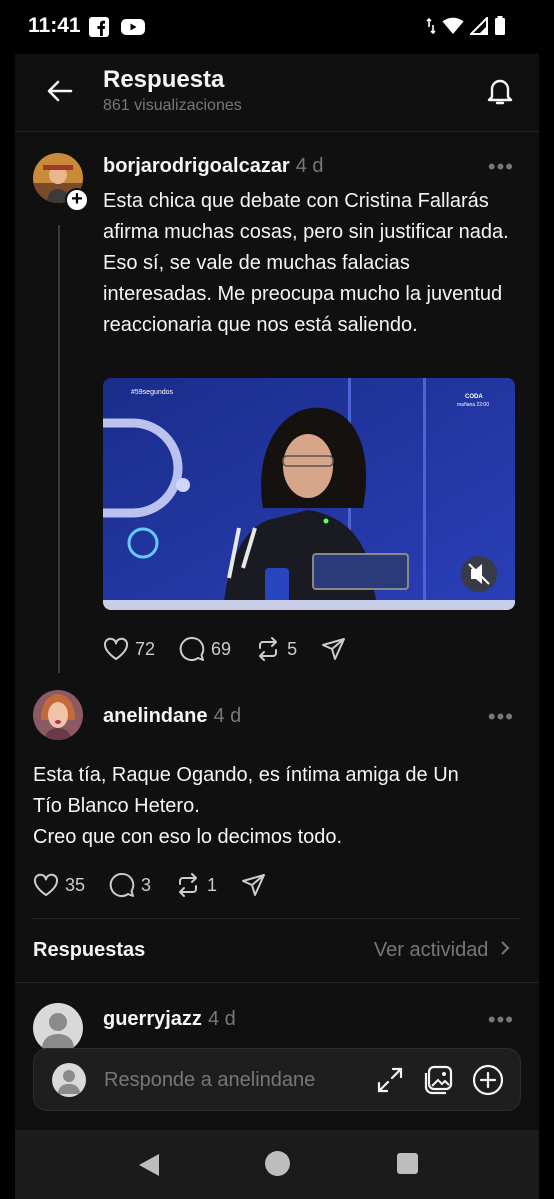 The height and width of the screenshot is (1199, 554). What do you see at coordinates (58, 715) in the screenshot?
I see `avatar-anelindane` at bounding box center [58, 715].